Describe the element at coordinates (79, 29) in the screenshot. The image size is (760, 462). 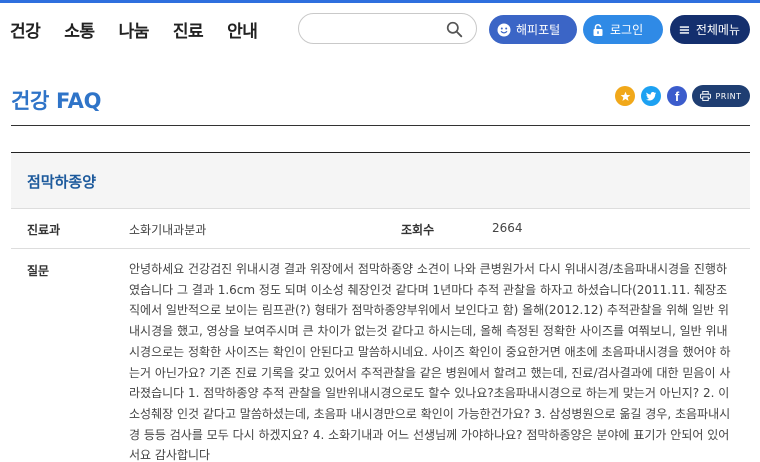
I see `nav-item-communication: 소통` at that location.